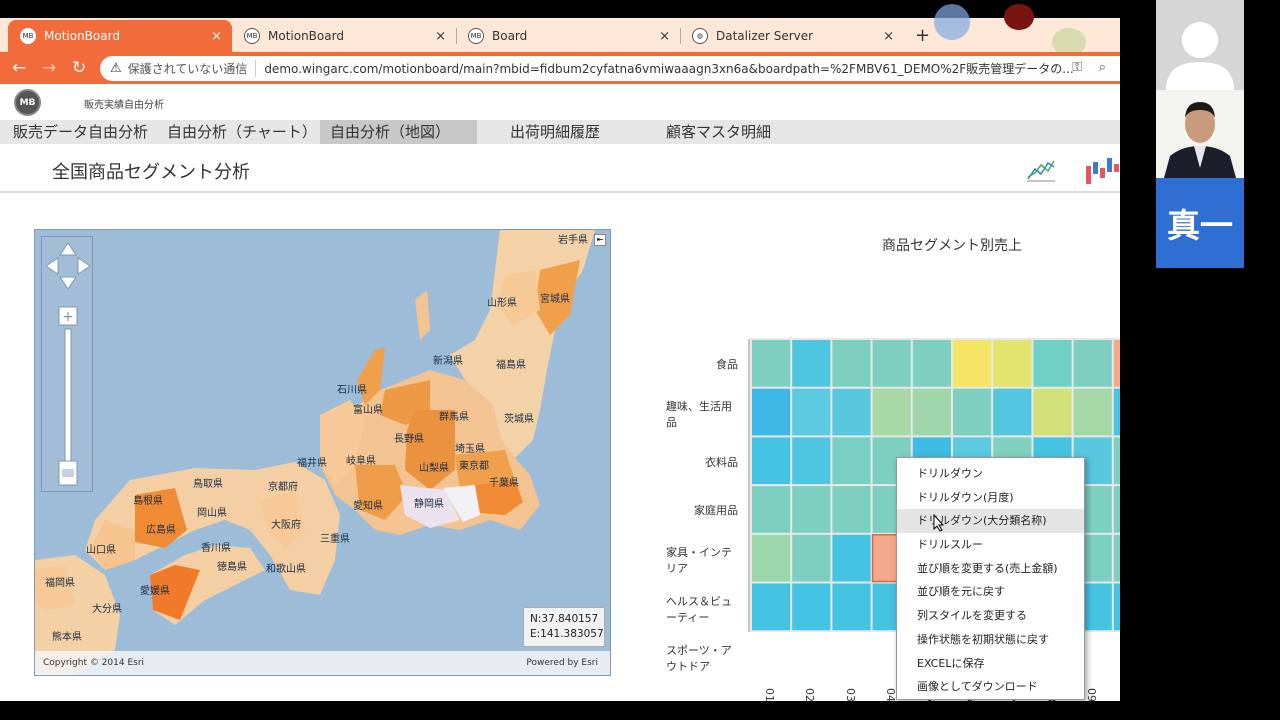  I want to click on expand-icon: ⇤, so click(600, 240).